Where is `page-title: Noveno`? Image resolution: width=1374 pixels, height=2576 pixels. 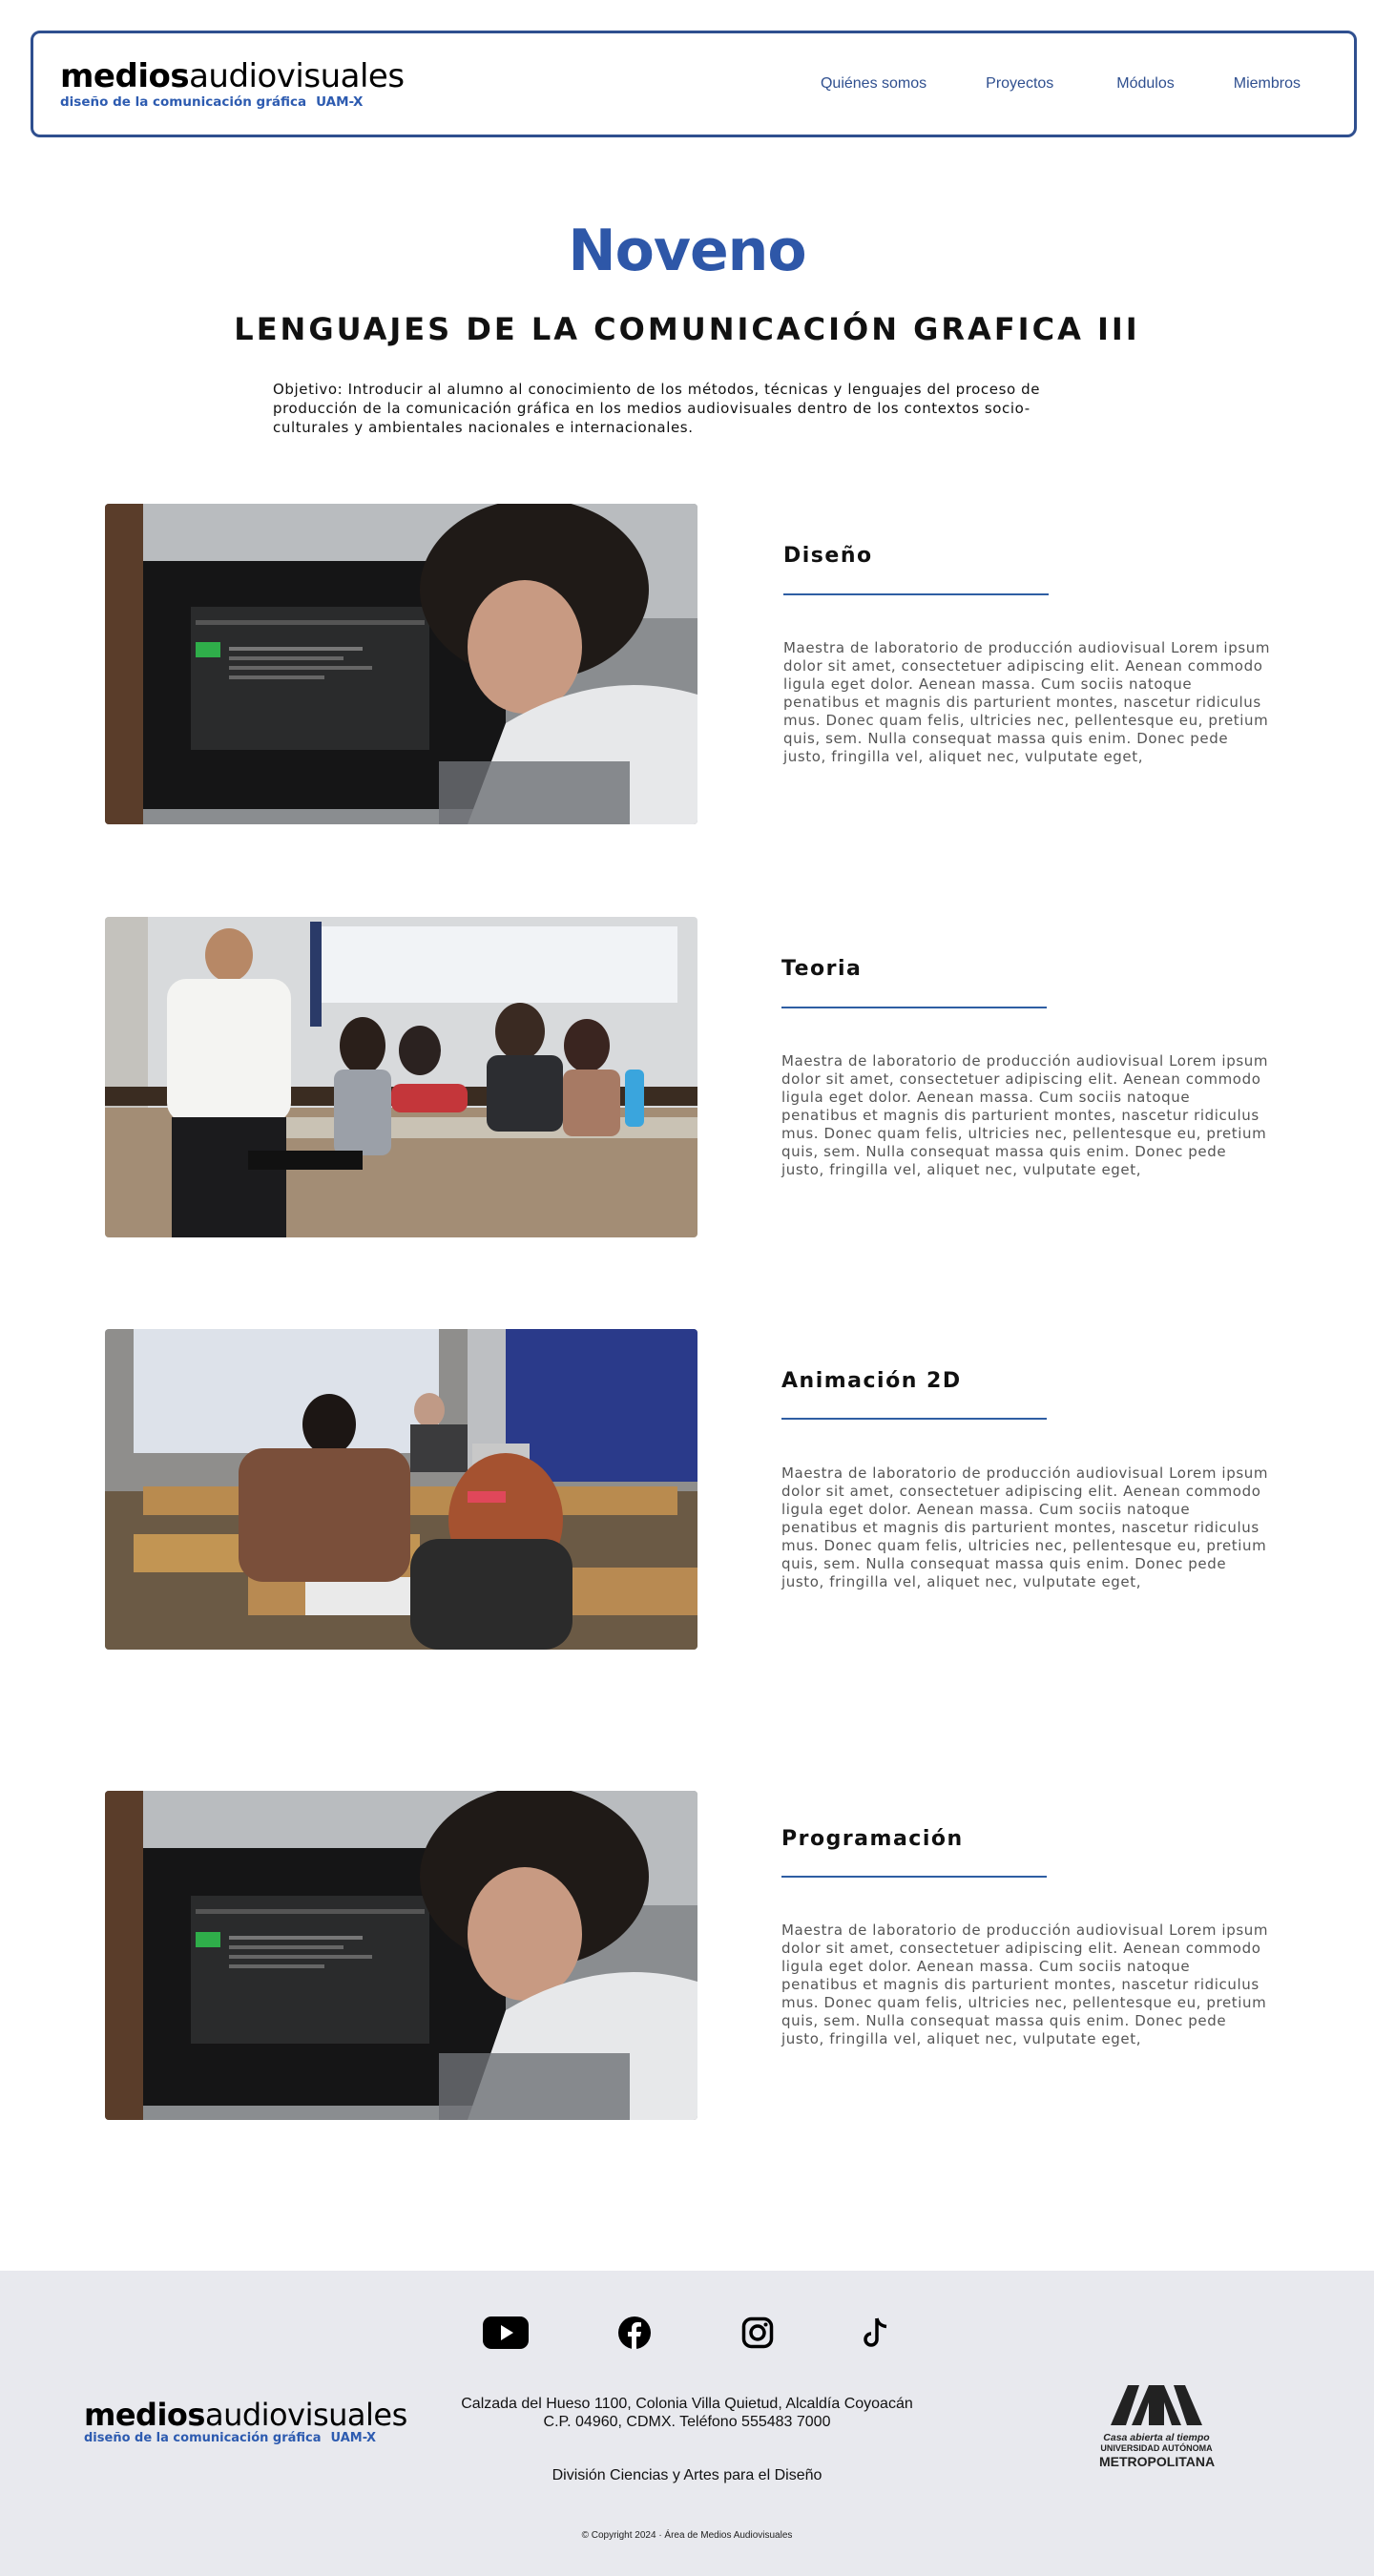 page-title: Noveno is located at coordinates (687, 251).